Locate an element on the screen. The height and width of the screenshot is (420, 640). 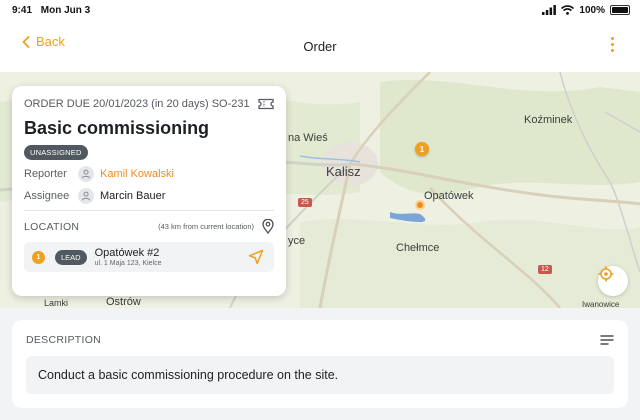
location-header: LOCATION (43 km from current location) is located at coordinates (149, 226).